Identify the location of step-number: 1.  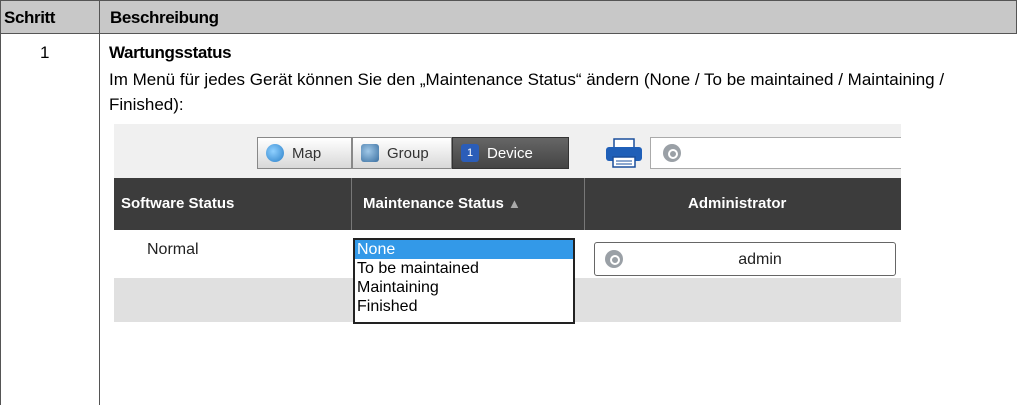
(45, 52).